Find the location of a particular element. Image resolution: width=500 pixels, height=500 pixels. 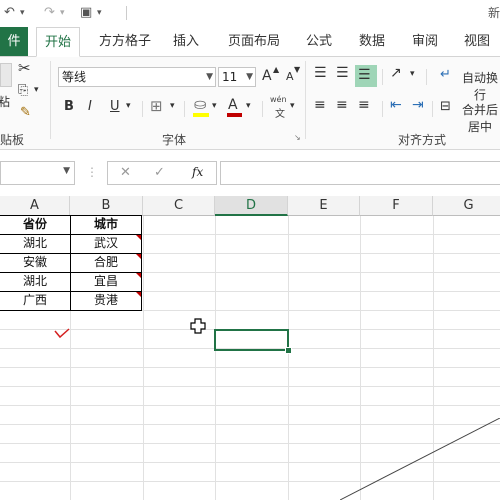

formula-controls: ✕ ✓ fx is located at coordinates (162, 173).